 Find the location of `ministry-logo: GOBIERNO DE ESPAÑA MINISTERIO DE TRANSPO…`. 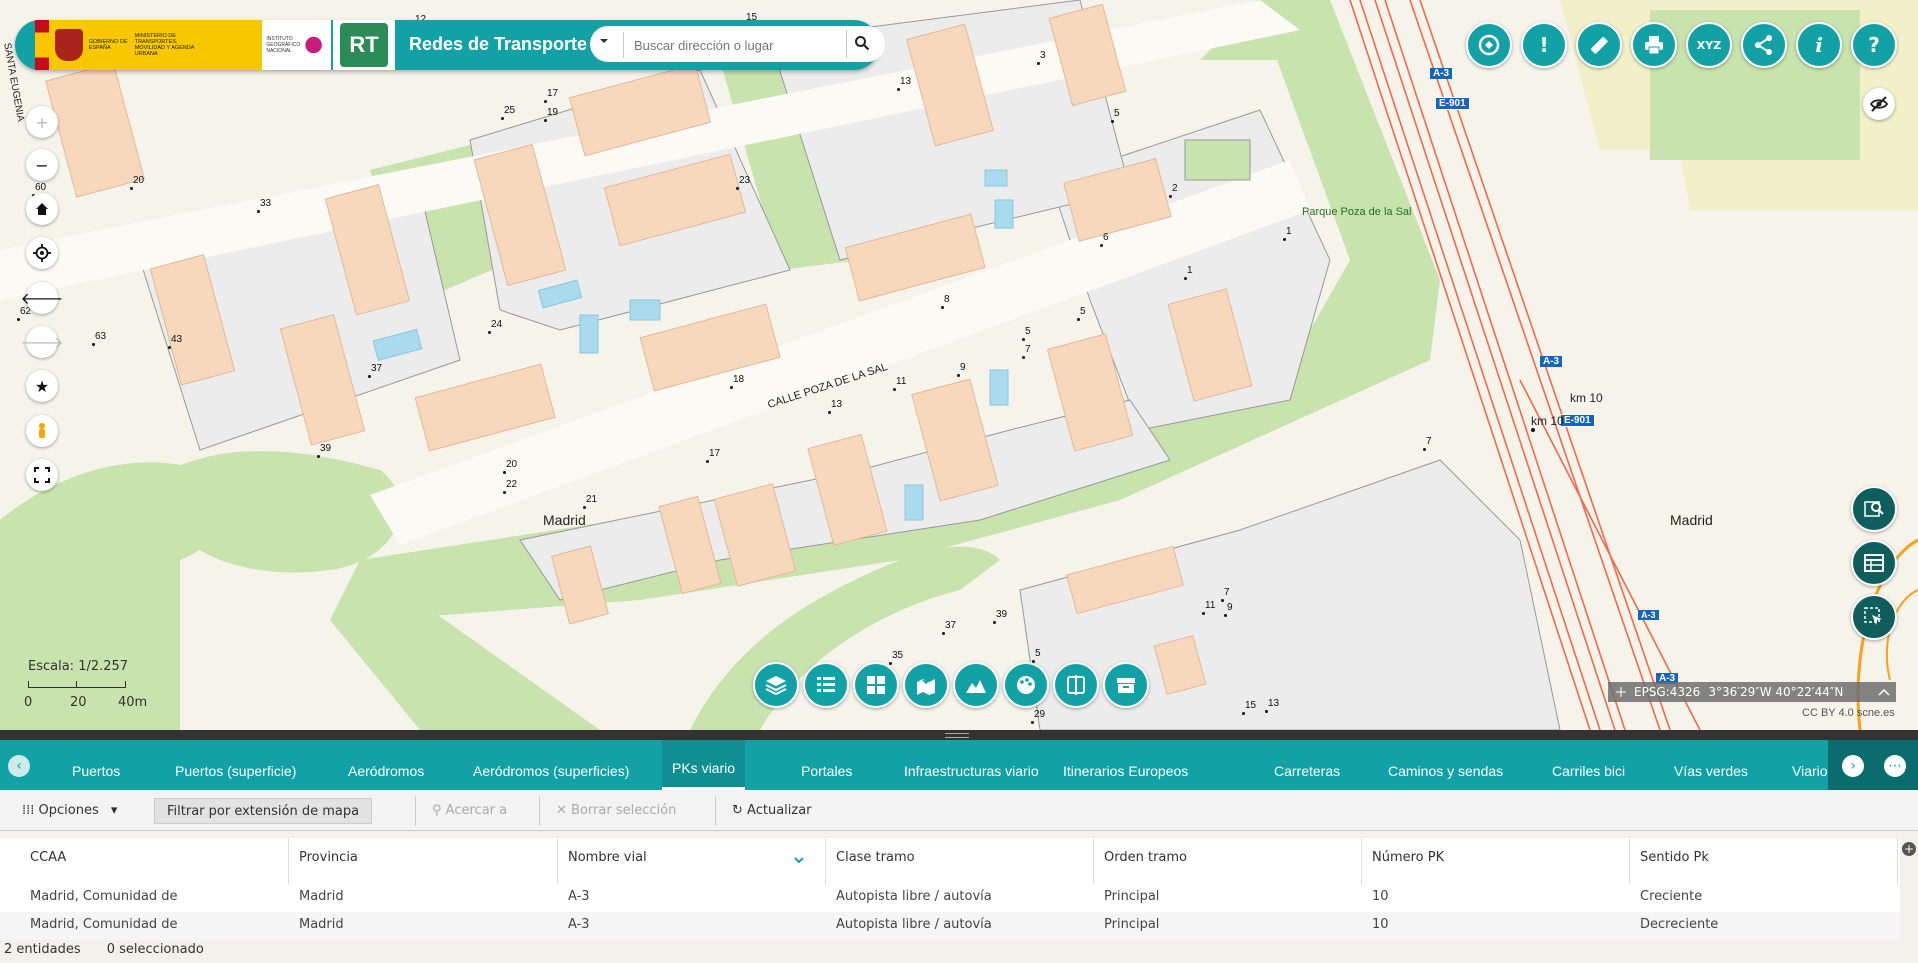

ministry-logo: GOBIERNO DE ESPAÑA MINISTERIO DE TRANSPO… is located at coordinates (155, 45).